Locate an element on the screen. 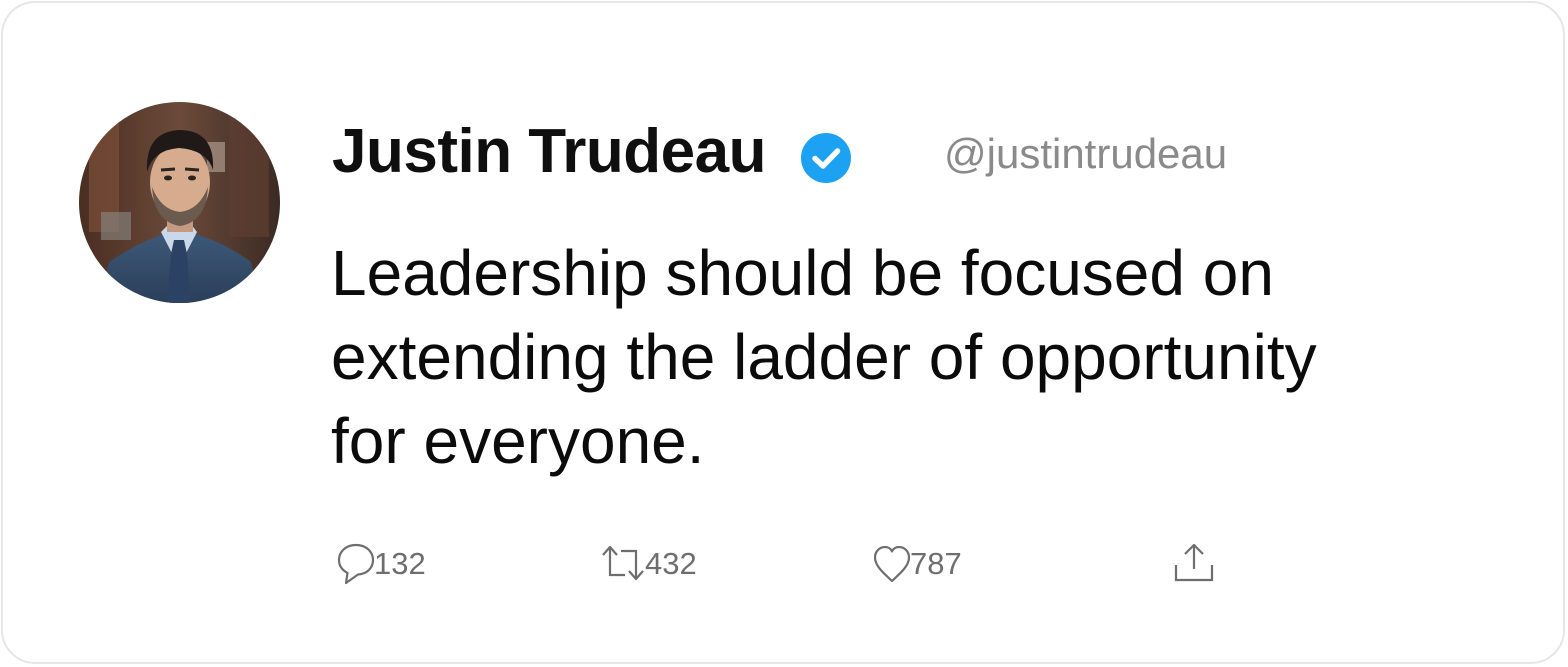 This screenshot has height=667, width=1568. reply-button: 132 is located at coordinates (381, 564).